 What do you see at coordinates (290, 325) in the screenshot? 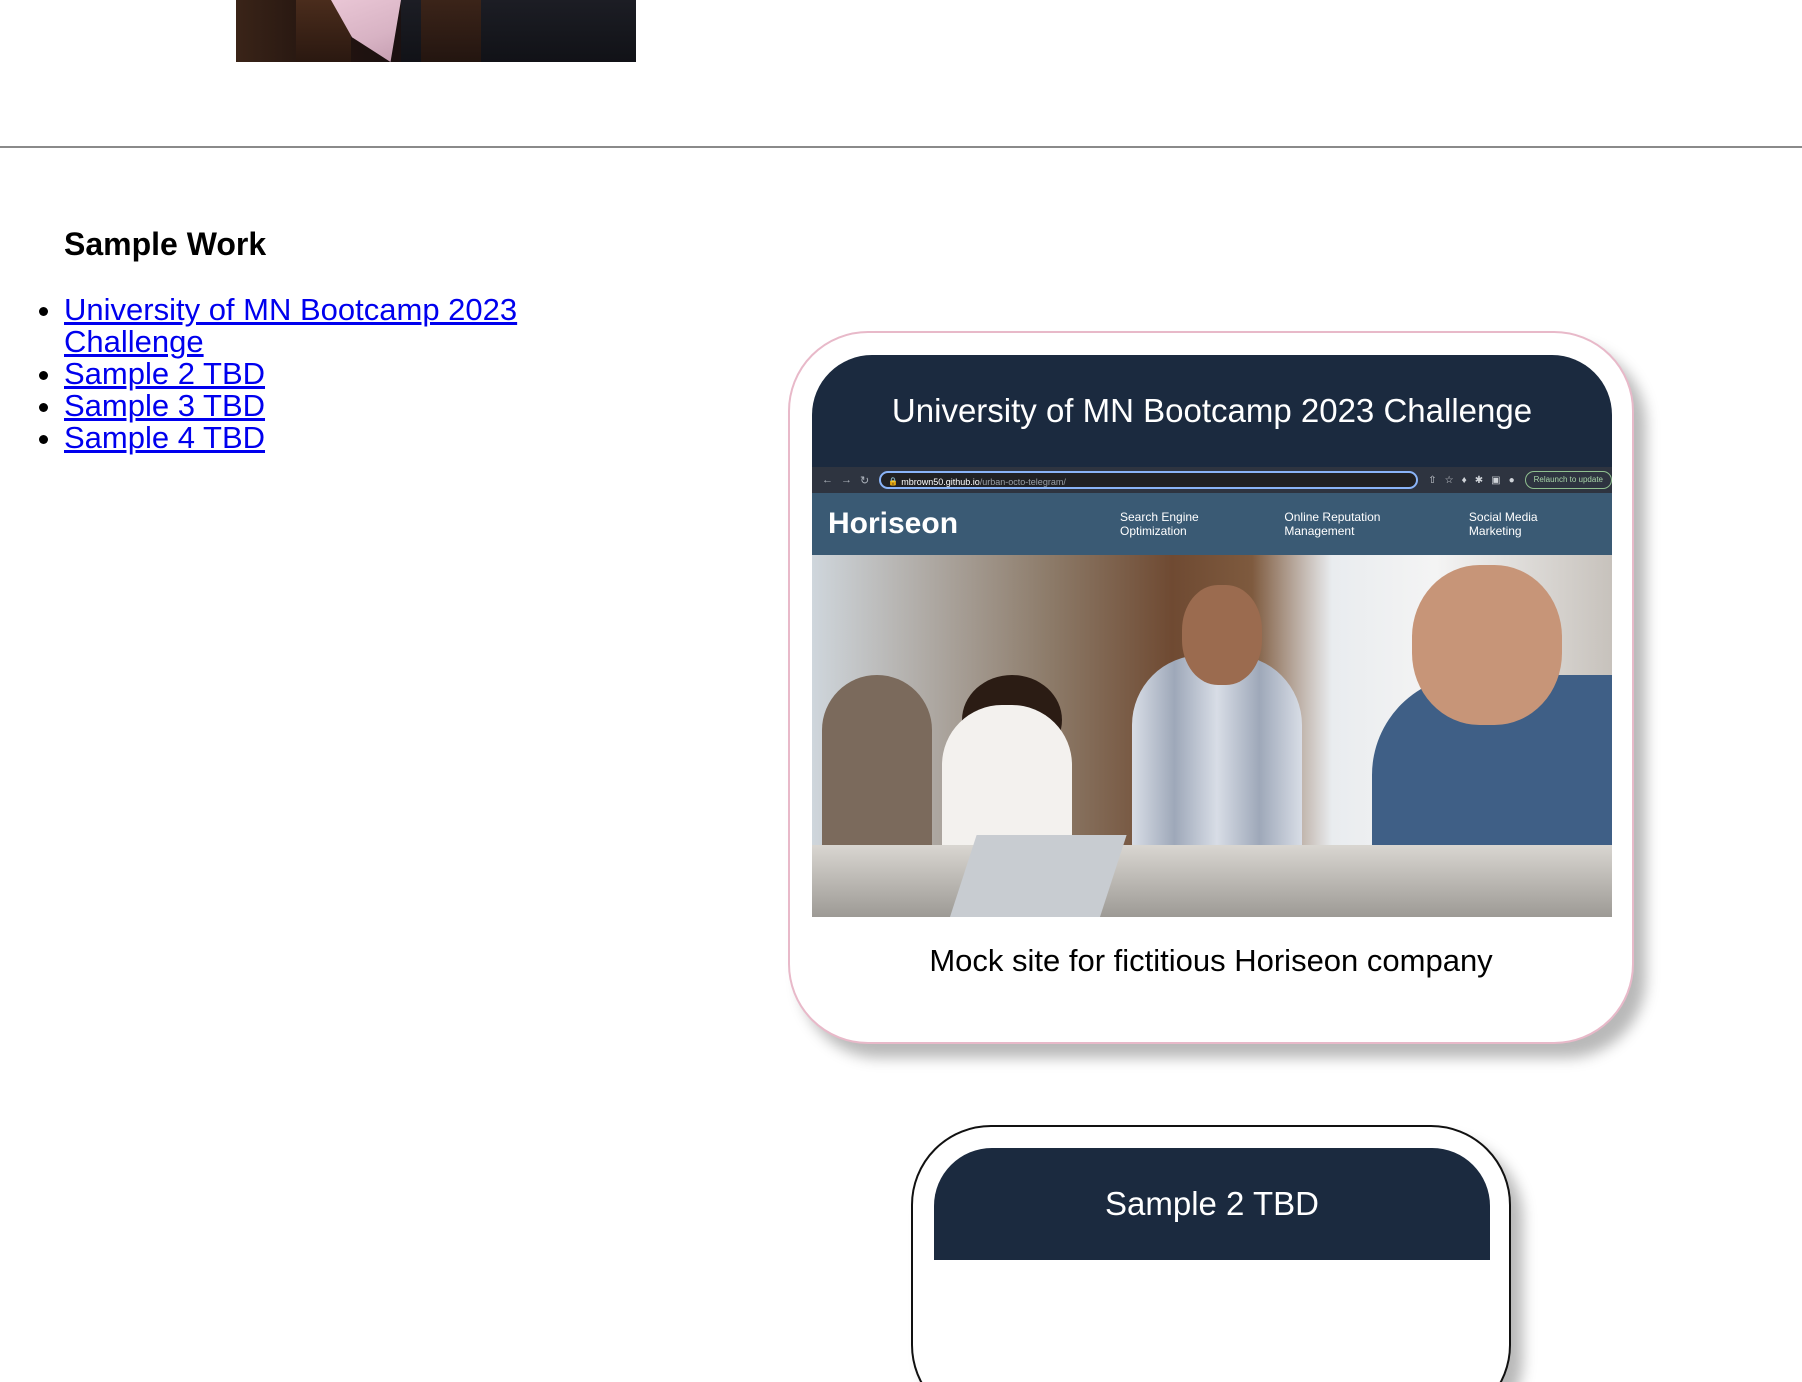
I see `link-sample-1: University of MN Bootcamp 2023 Challenge` at bounding box center [290, 325].